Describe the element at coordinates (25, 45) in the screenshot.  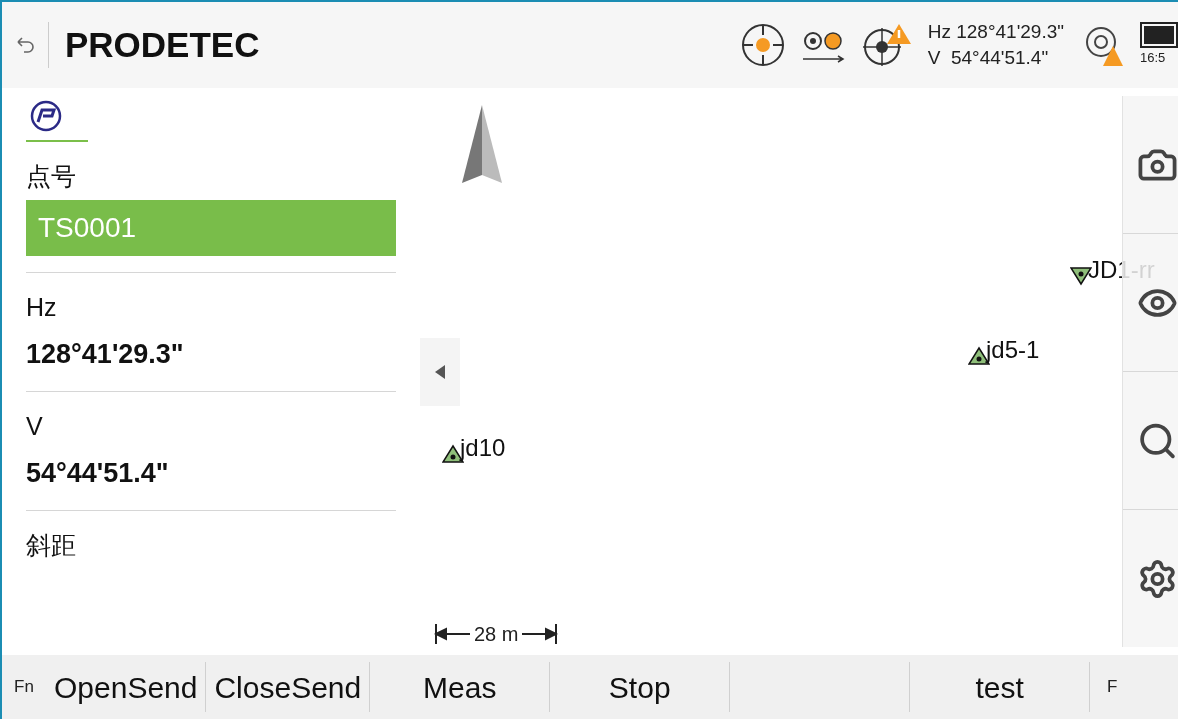
I see `back-icon` at that location.